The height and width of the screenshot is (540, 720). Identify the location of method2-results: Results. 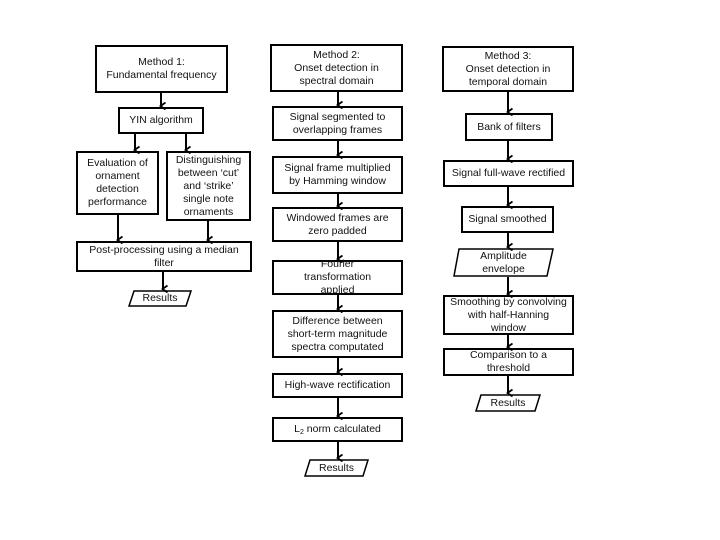
(336, 468).